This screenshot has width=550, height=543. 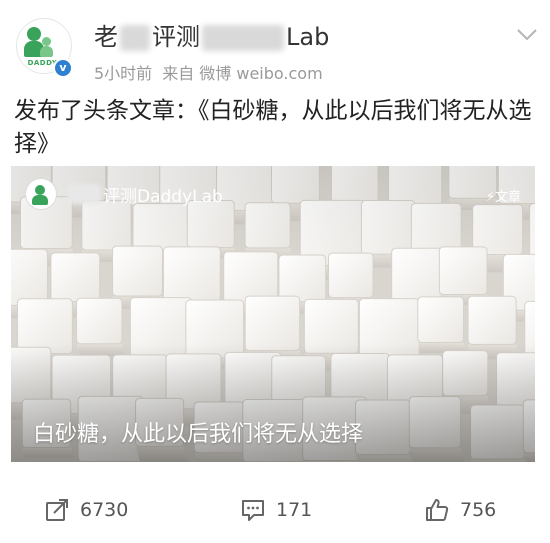 I want to click on like-button: 756, so click(x=460, y=510).